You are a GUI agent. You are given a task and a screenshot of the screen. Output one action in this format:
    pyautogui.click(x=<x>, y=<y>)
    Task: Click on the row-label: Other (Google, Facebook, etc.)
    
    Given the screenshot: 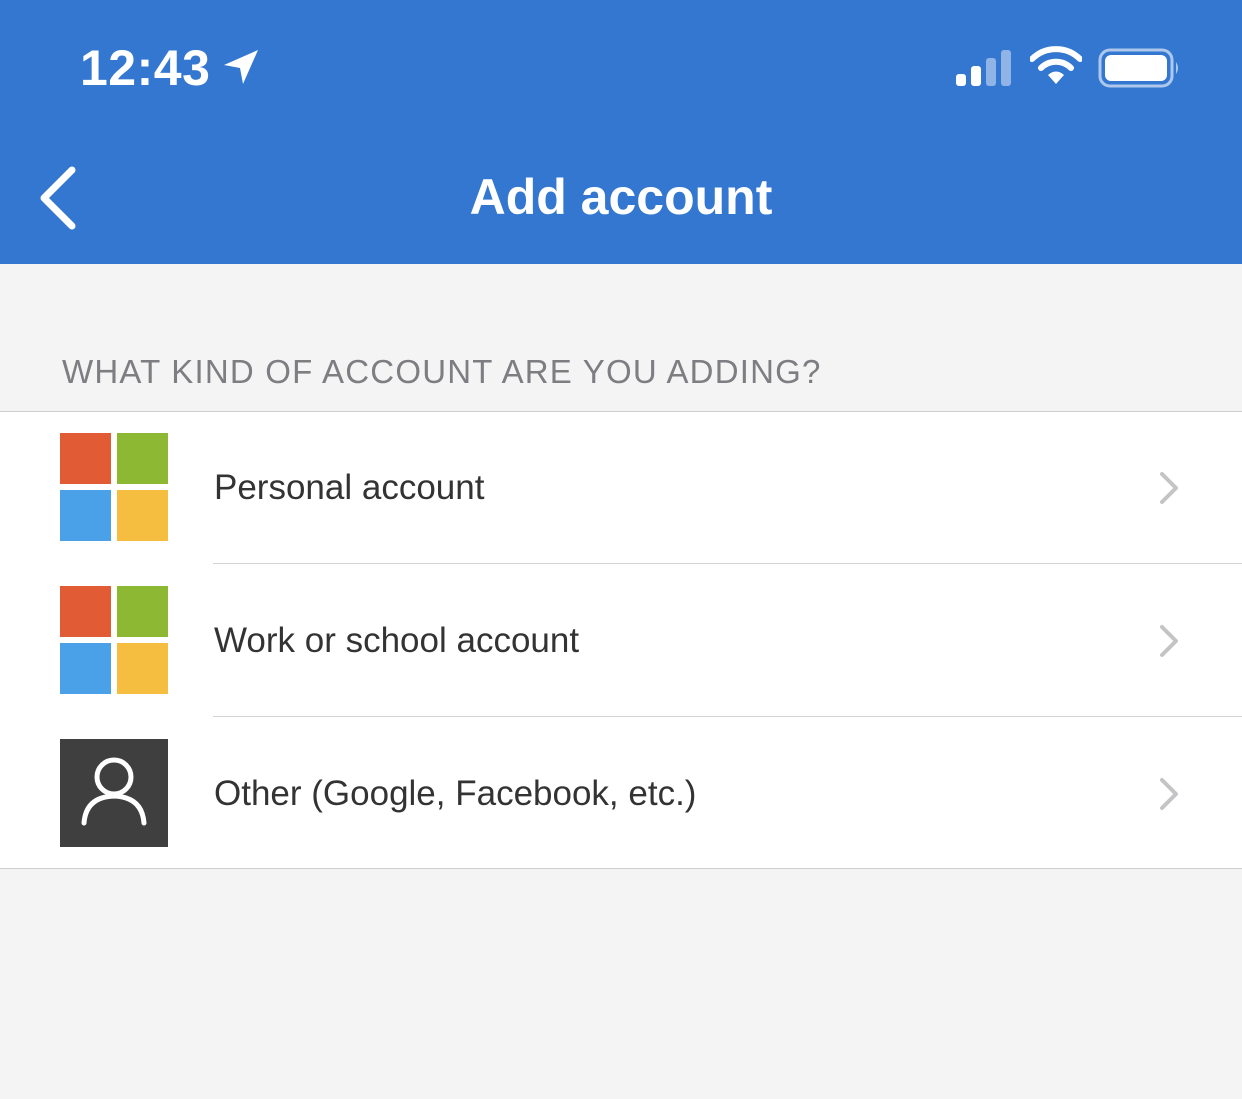 What is the action you would take?
    pyautogui.click(x=455, y=793)
    